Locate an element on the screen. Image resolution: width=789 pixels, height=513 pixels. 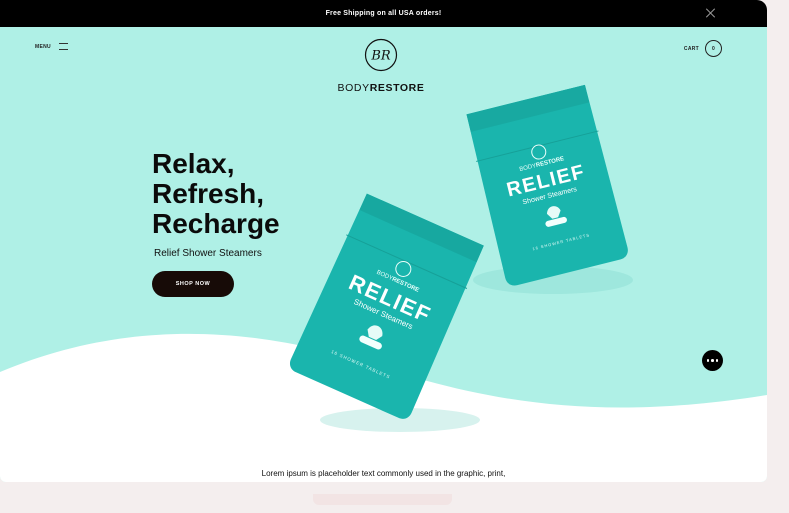
headline-line: Relax, is located at coordinates (193, 163).